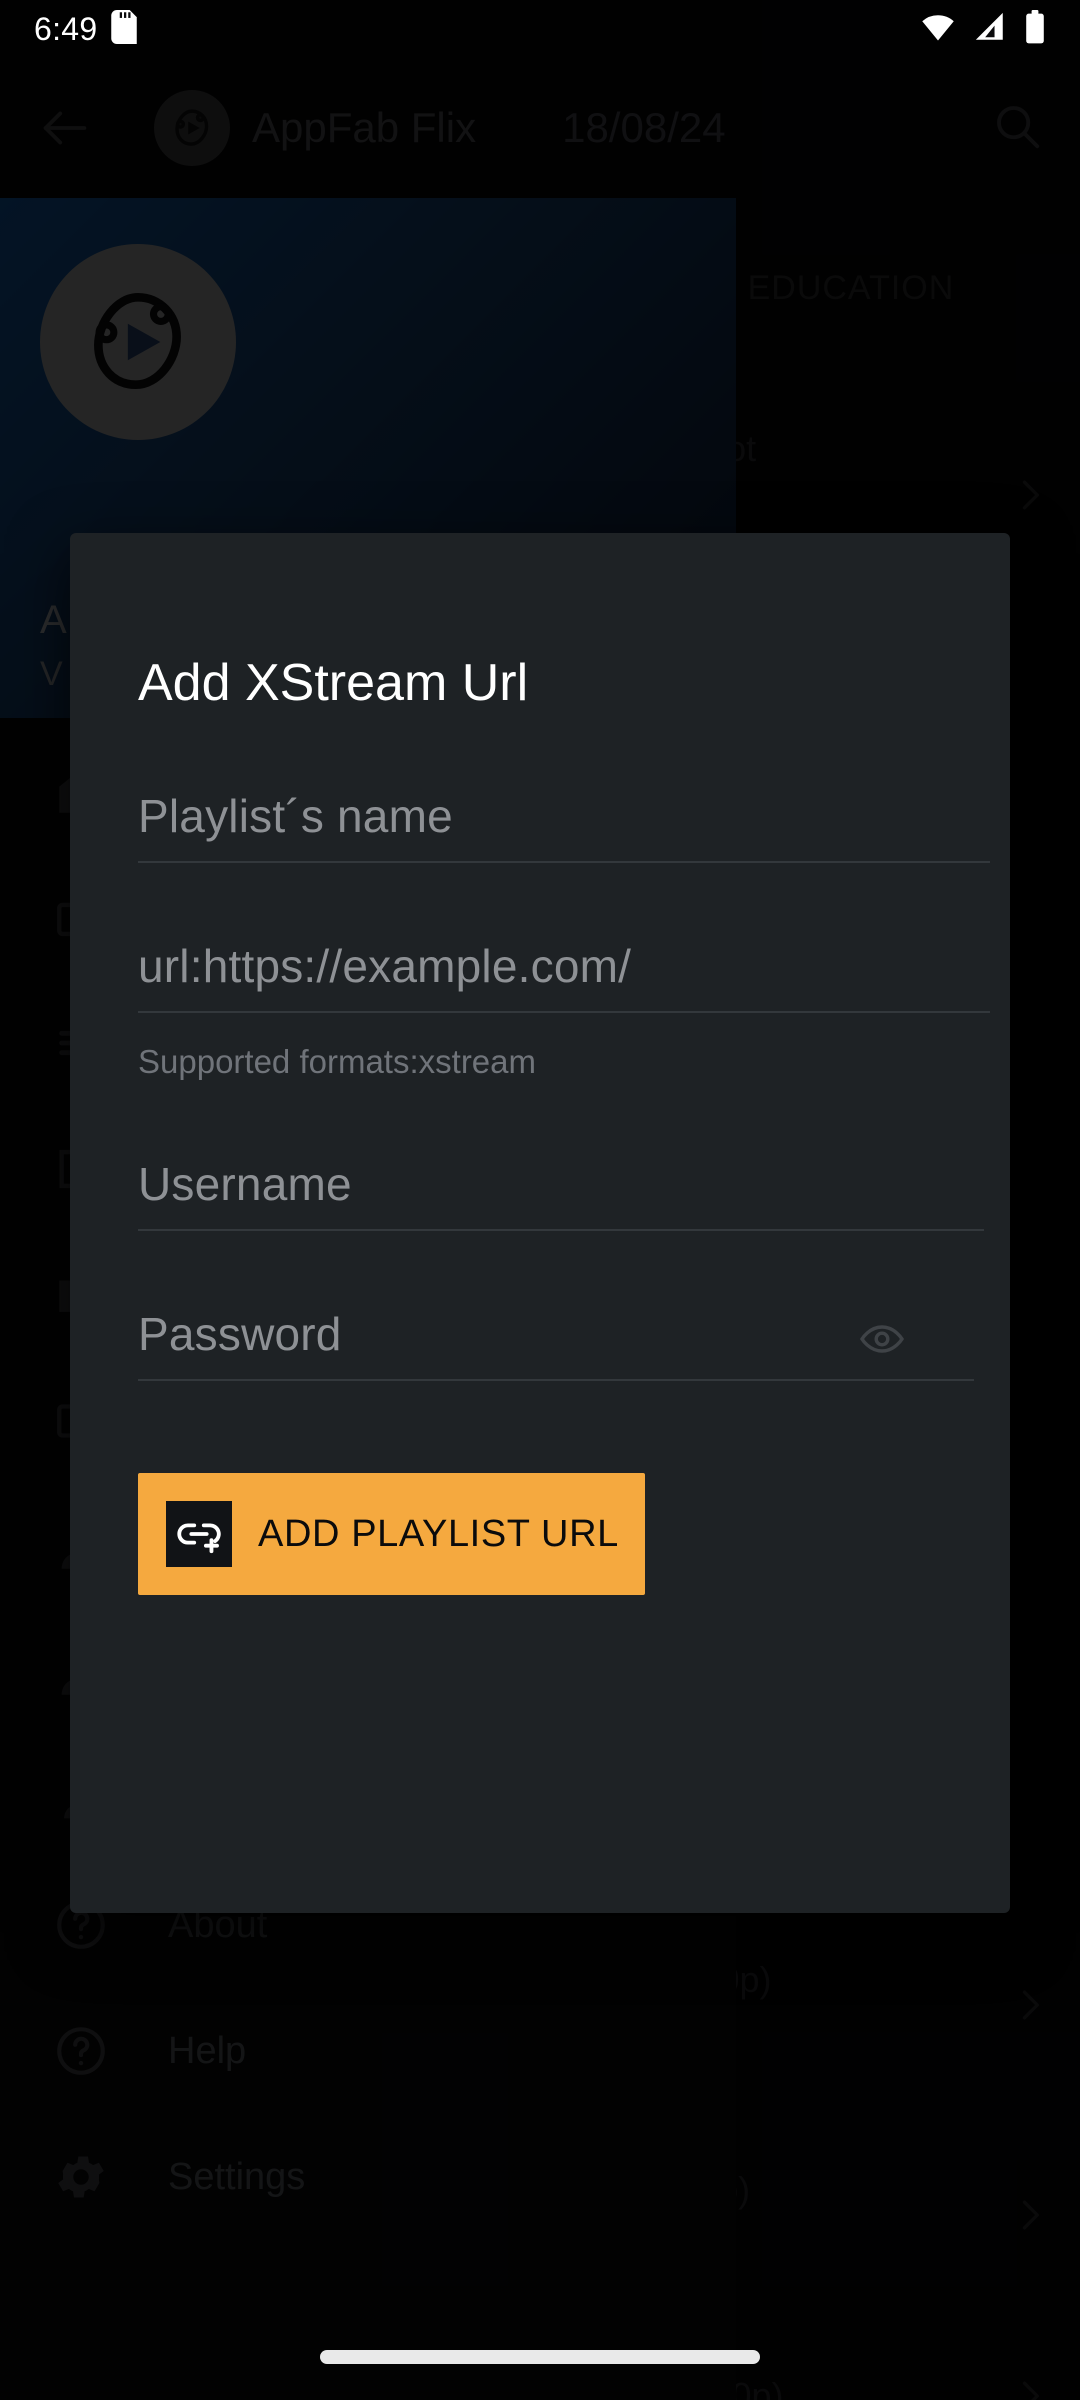 The height and width of the screenshot is (2400, 1080). I want to click on url-field: url:https://example.com/, so click(564, 976).